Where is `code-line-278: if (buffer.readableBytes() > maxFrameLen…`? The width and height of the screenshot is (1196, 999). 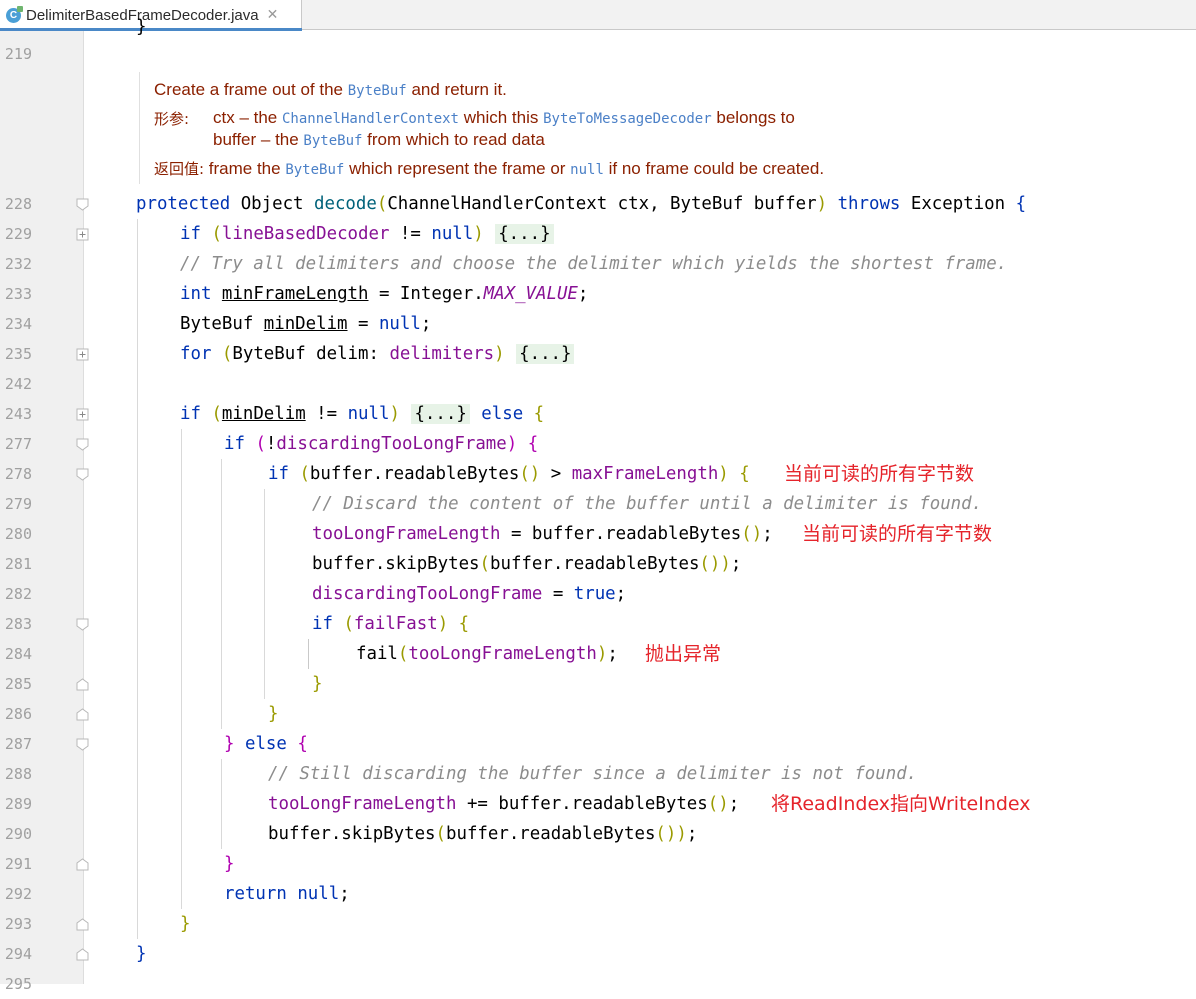 code-line-278: if (buffer.readableBytes() > maxFrameLen… is located at coordinates (509, 474).